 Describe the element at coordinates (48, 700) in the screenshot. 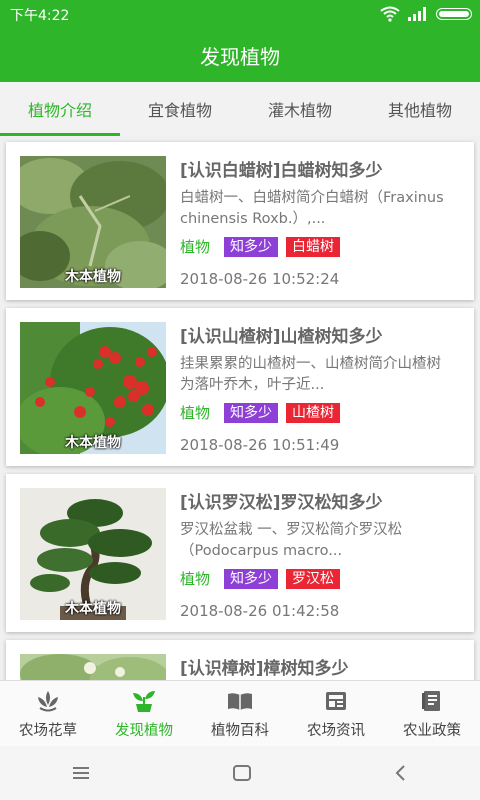

I see `lotus-icon` at that location.